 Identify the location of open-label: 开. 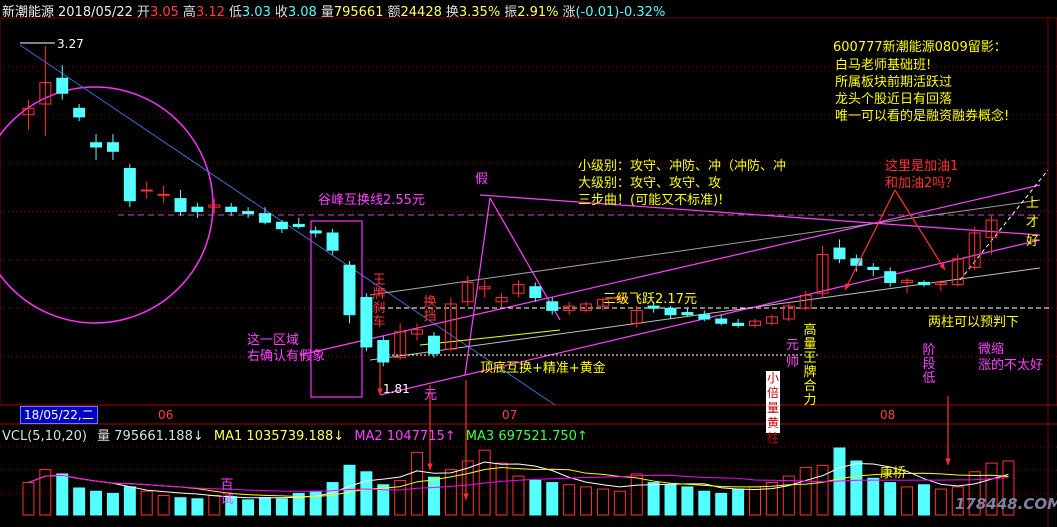
(143, 12).